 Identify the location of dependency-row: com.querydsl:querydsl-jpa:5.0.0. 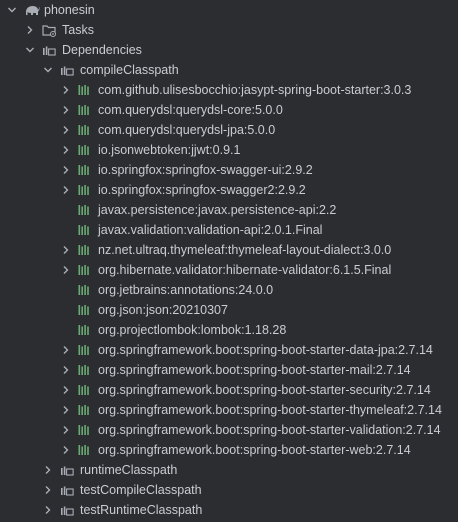
(229, 130).